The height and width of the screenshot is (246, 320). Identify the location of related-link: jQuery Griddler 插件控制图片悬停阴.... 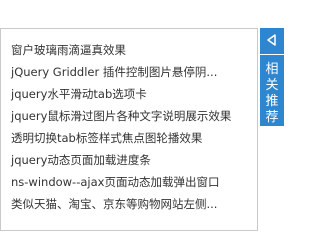
(114, 72).